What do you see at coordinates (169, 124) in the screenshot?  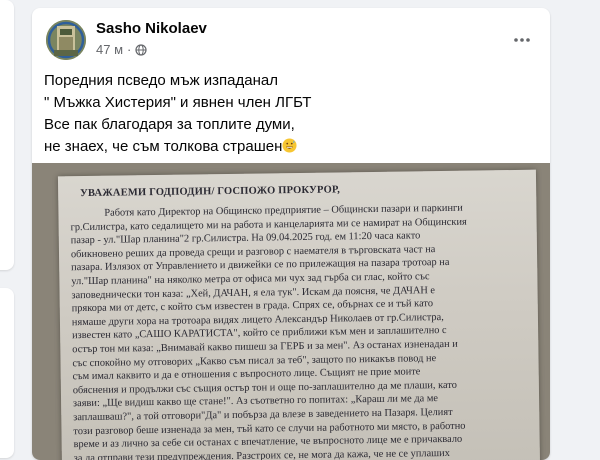 I see `post-text-line: Все пак благодаря за топлите думи,` at bounding box center [169, 124].